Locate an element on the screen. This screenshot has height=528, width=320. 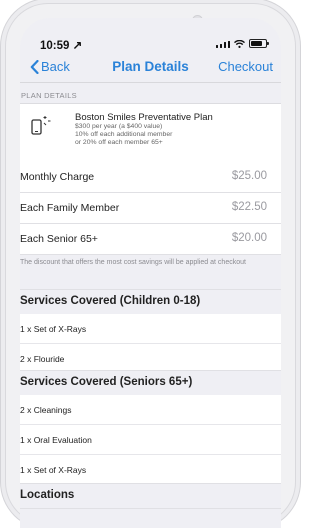
plan-discount-line-2: or 20% off each member 65+ is located at coordinates (119, 142).